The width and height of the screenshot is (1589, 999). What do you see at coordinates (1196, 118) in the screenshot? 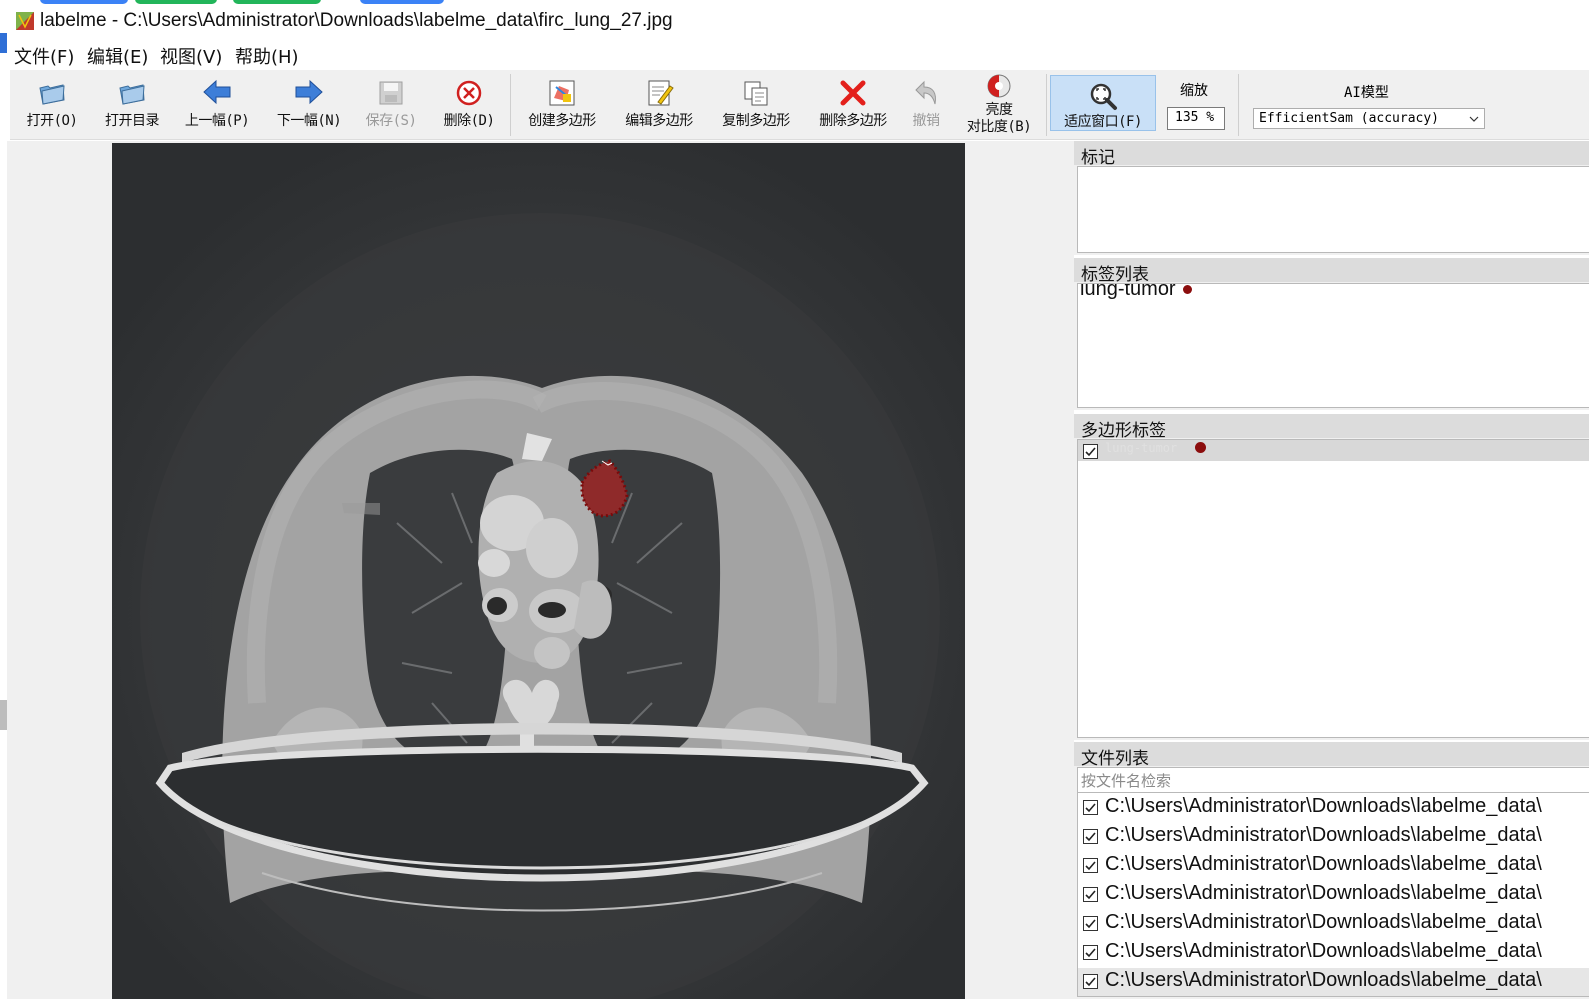
I see `zoom-input: 135 %` at bounding box center [1196, 118].